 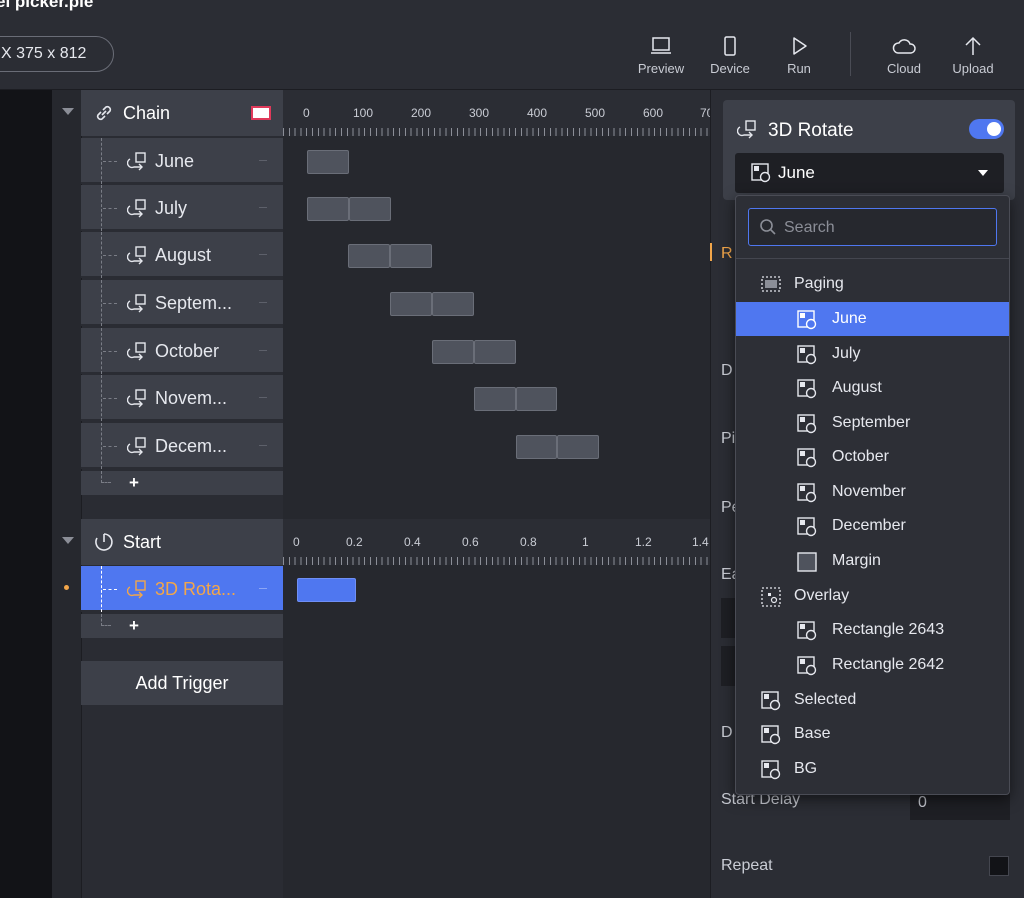 I want to click on dropdown-item-bg: BG, so click(x=872, y=769).